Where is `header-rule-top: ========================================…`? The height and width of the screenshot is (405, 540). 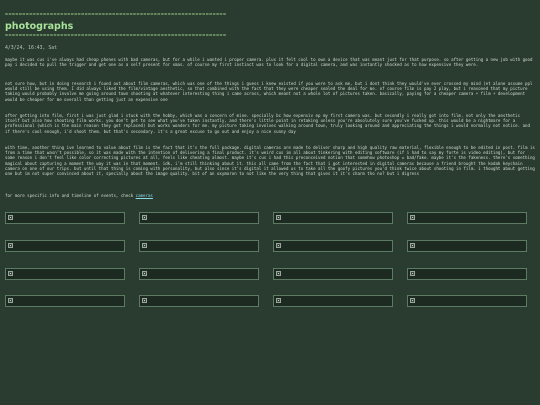 header-rule-top: ========================================… is located at coordinates (116, 15).